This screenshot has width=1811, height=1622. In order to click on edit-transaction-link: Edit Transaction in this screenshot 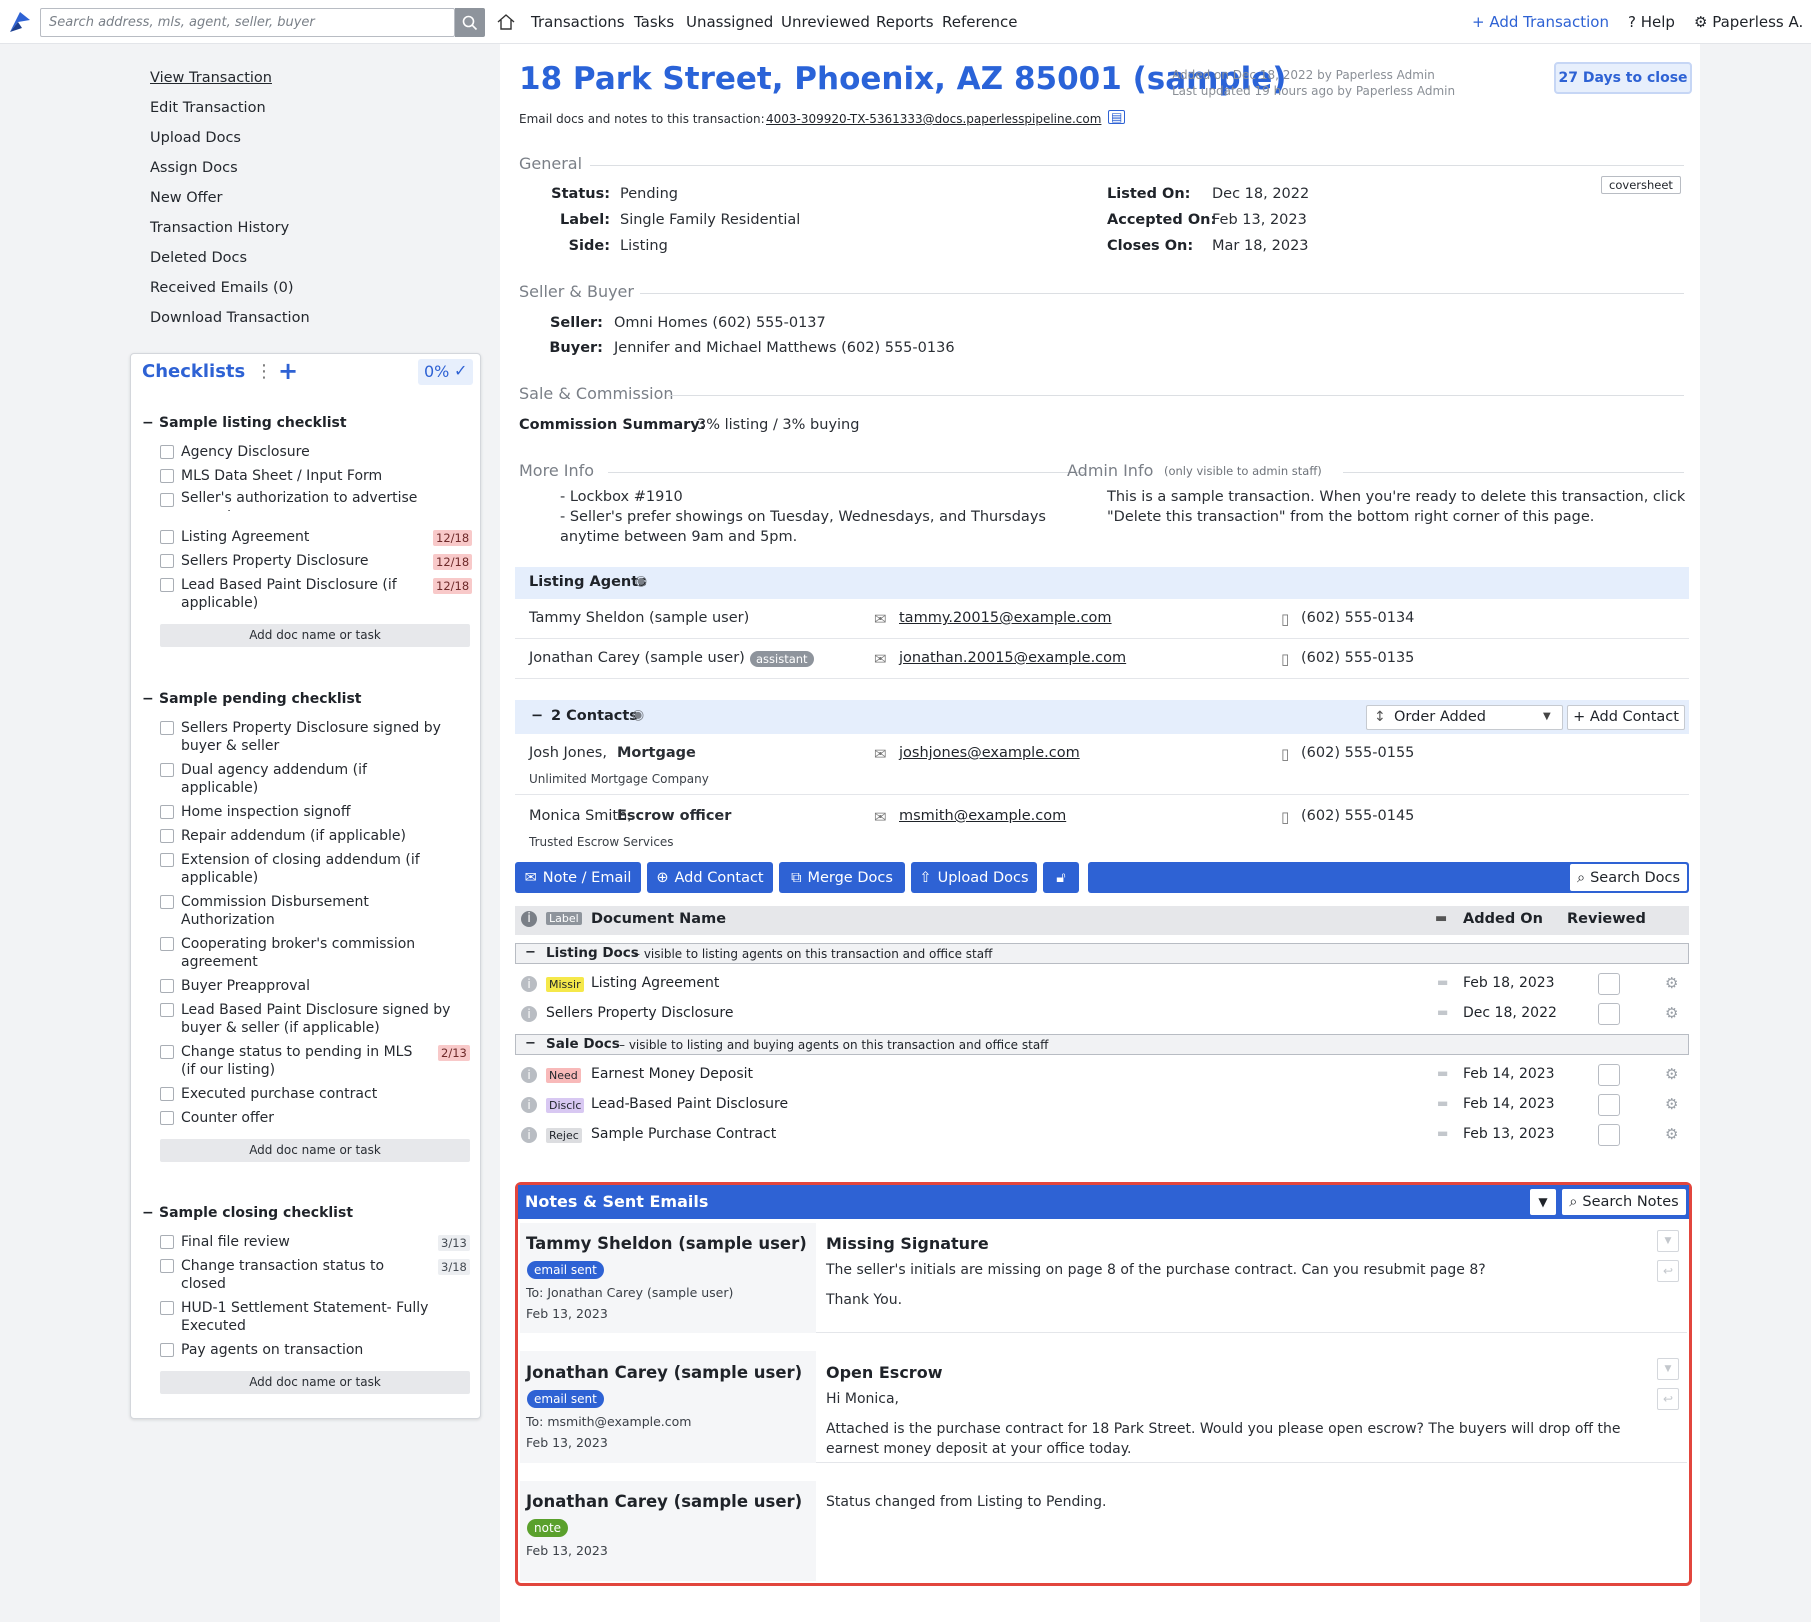, I will do `click(208, 108)`.